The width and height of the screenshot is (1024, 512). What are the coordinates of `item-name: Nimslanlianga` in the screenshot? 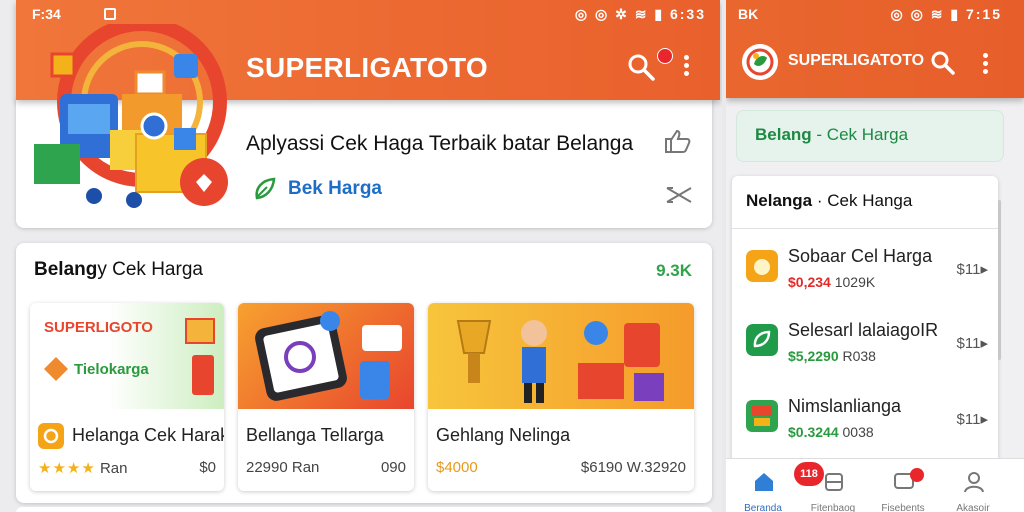 It's located at (845, 406).